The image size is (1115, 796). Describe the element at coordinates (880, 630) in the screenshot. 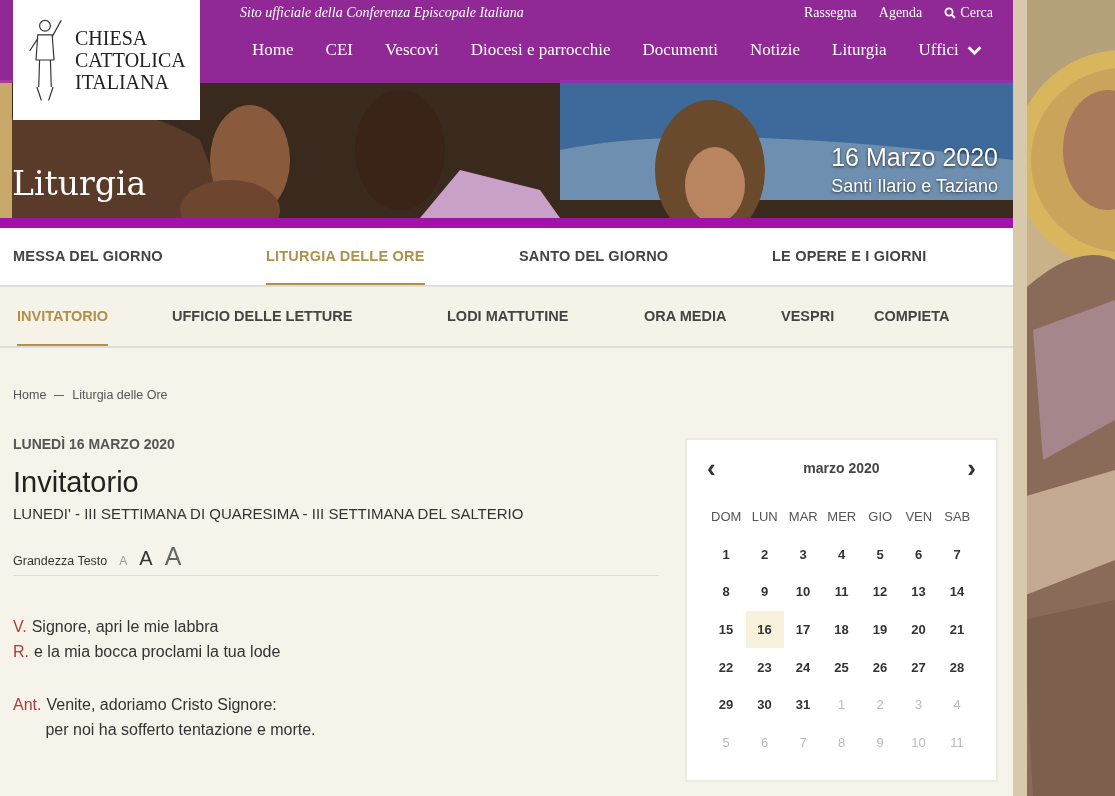

I see `calendar-day: 19` at that location.